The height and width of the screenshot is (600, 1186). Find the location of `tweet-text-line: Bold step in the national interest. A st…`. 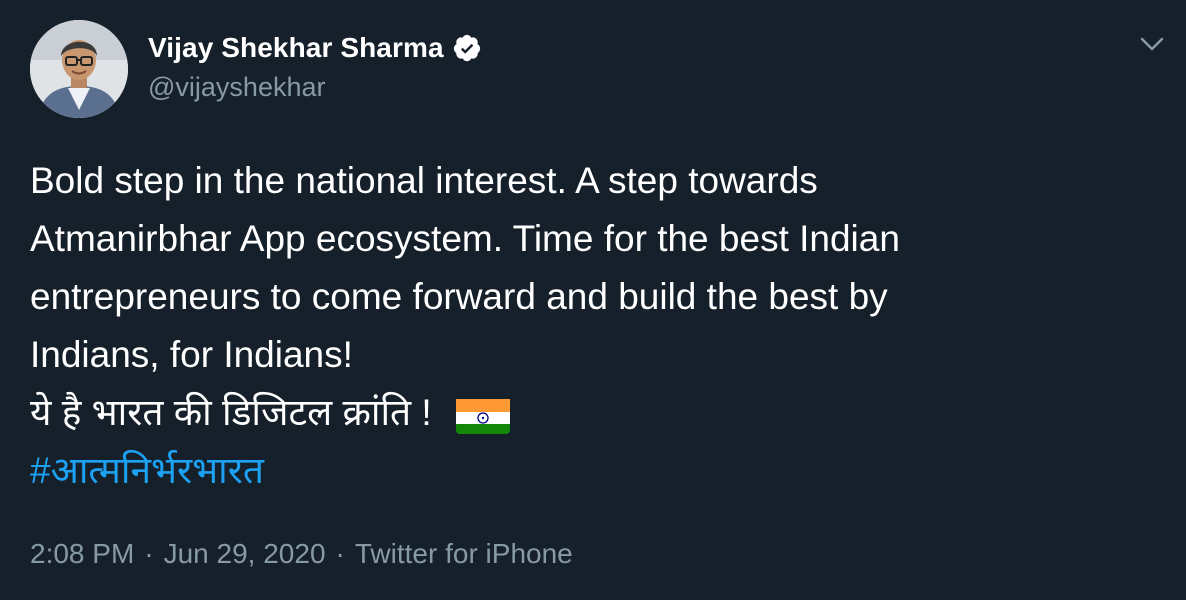

tweet-text-line: Bold step in the national interest. A st… is located at coordinates (424, 180).